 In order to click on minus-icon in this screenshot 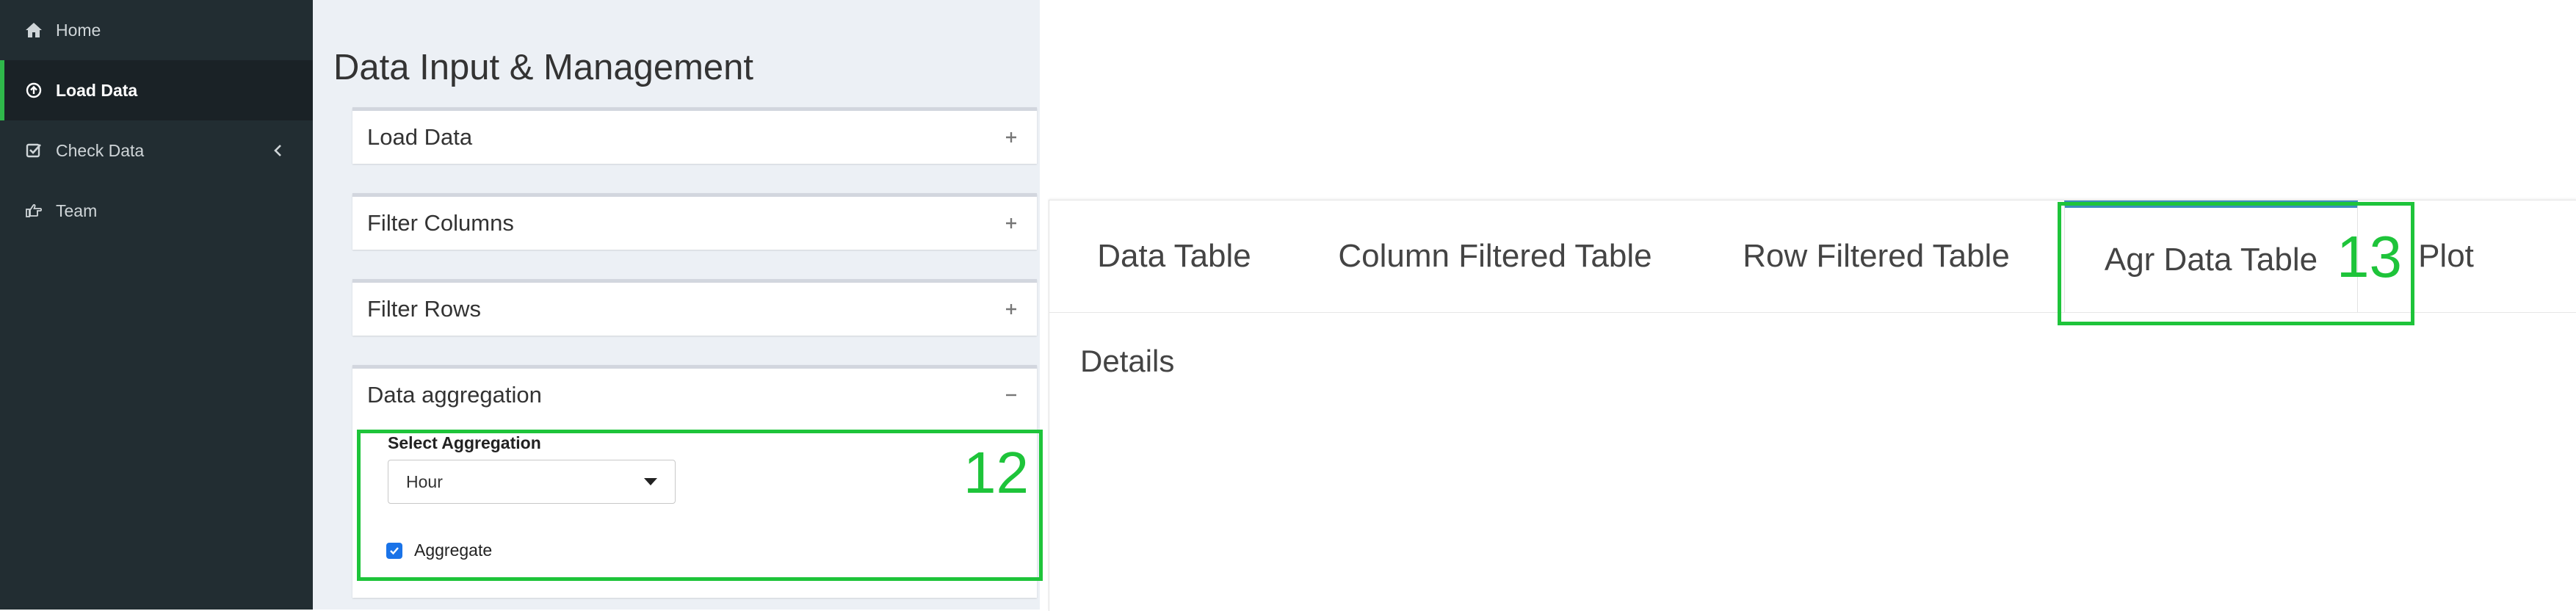, I will do `click(1011, 395)`.